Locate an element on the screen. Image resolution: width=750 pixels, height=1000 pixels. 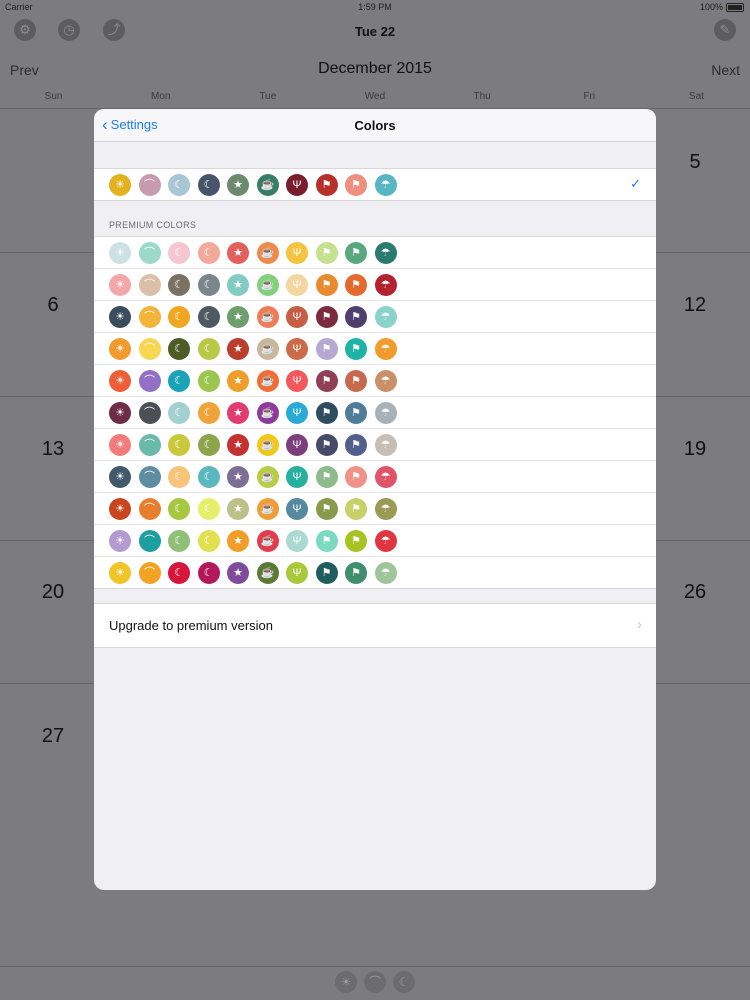
selected-color-group: ☀ ⌒ ☾ ☾ ★ ☕ Ψ ⚑ ⚑ ☂ ✓ is located at coordinates (375, 184).